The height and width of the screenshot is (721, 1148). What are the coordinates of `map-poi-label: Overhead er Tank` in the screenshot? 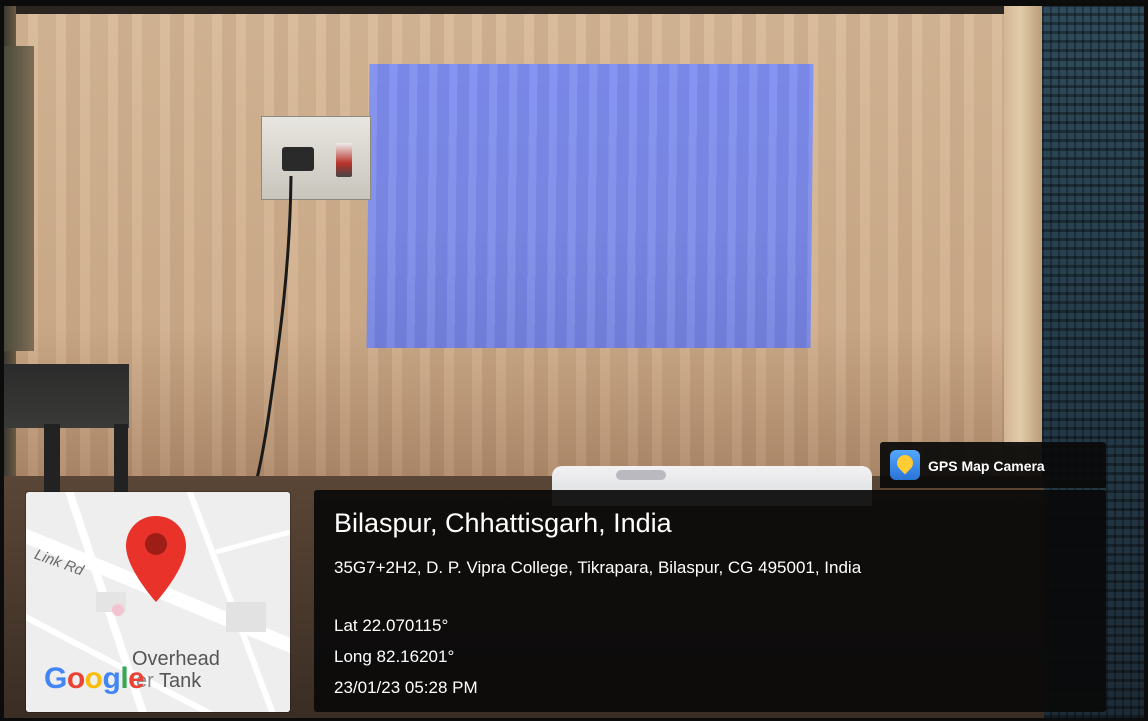 It's located at (176, 670).